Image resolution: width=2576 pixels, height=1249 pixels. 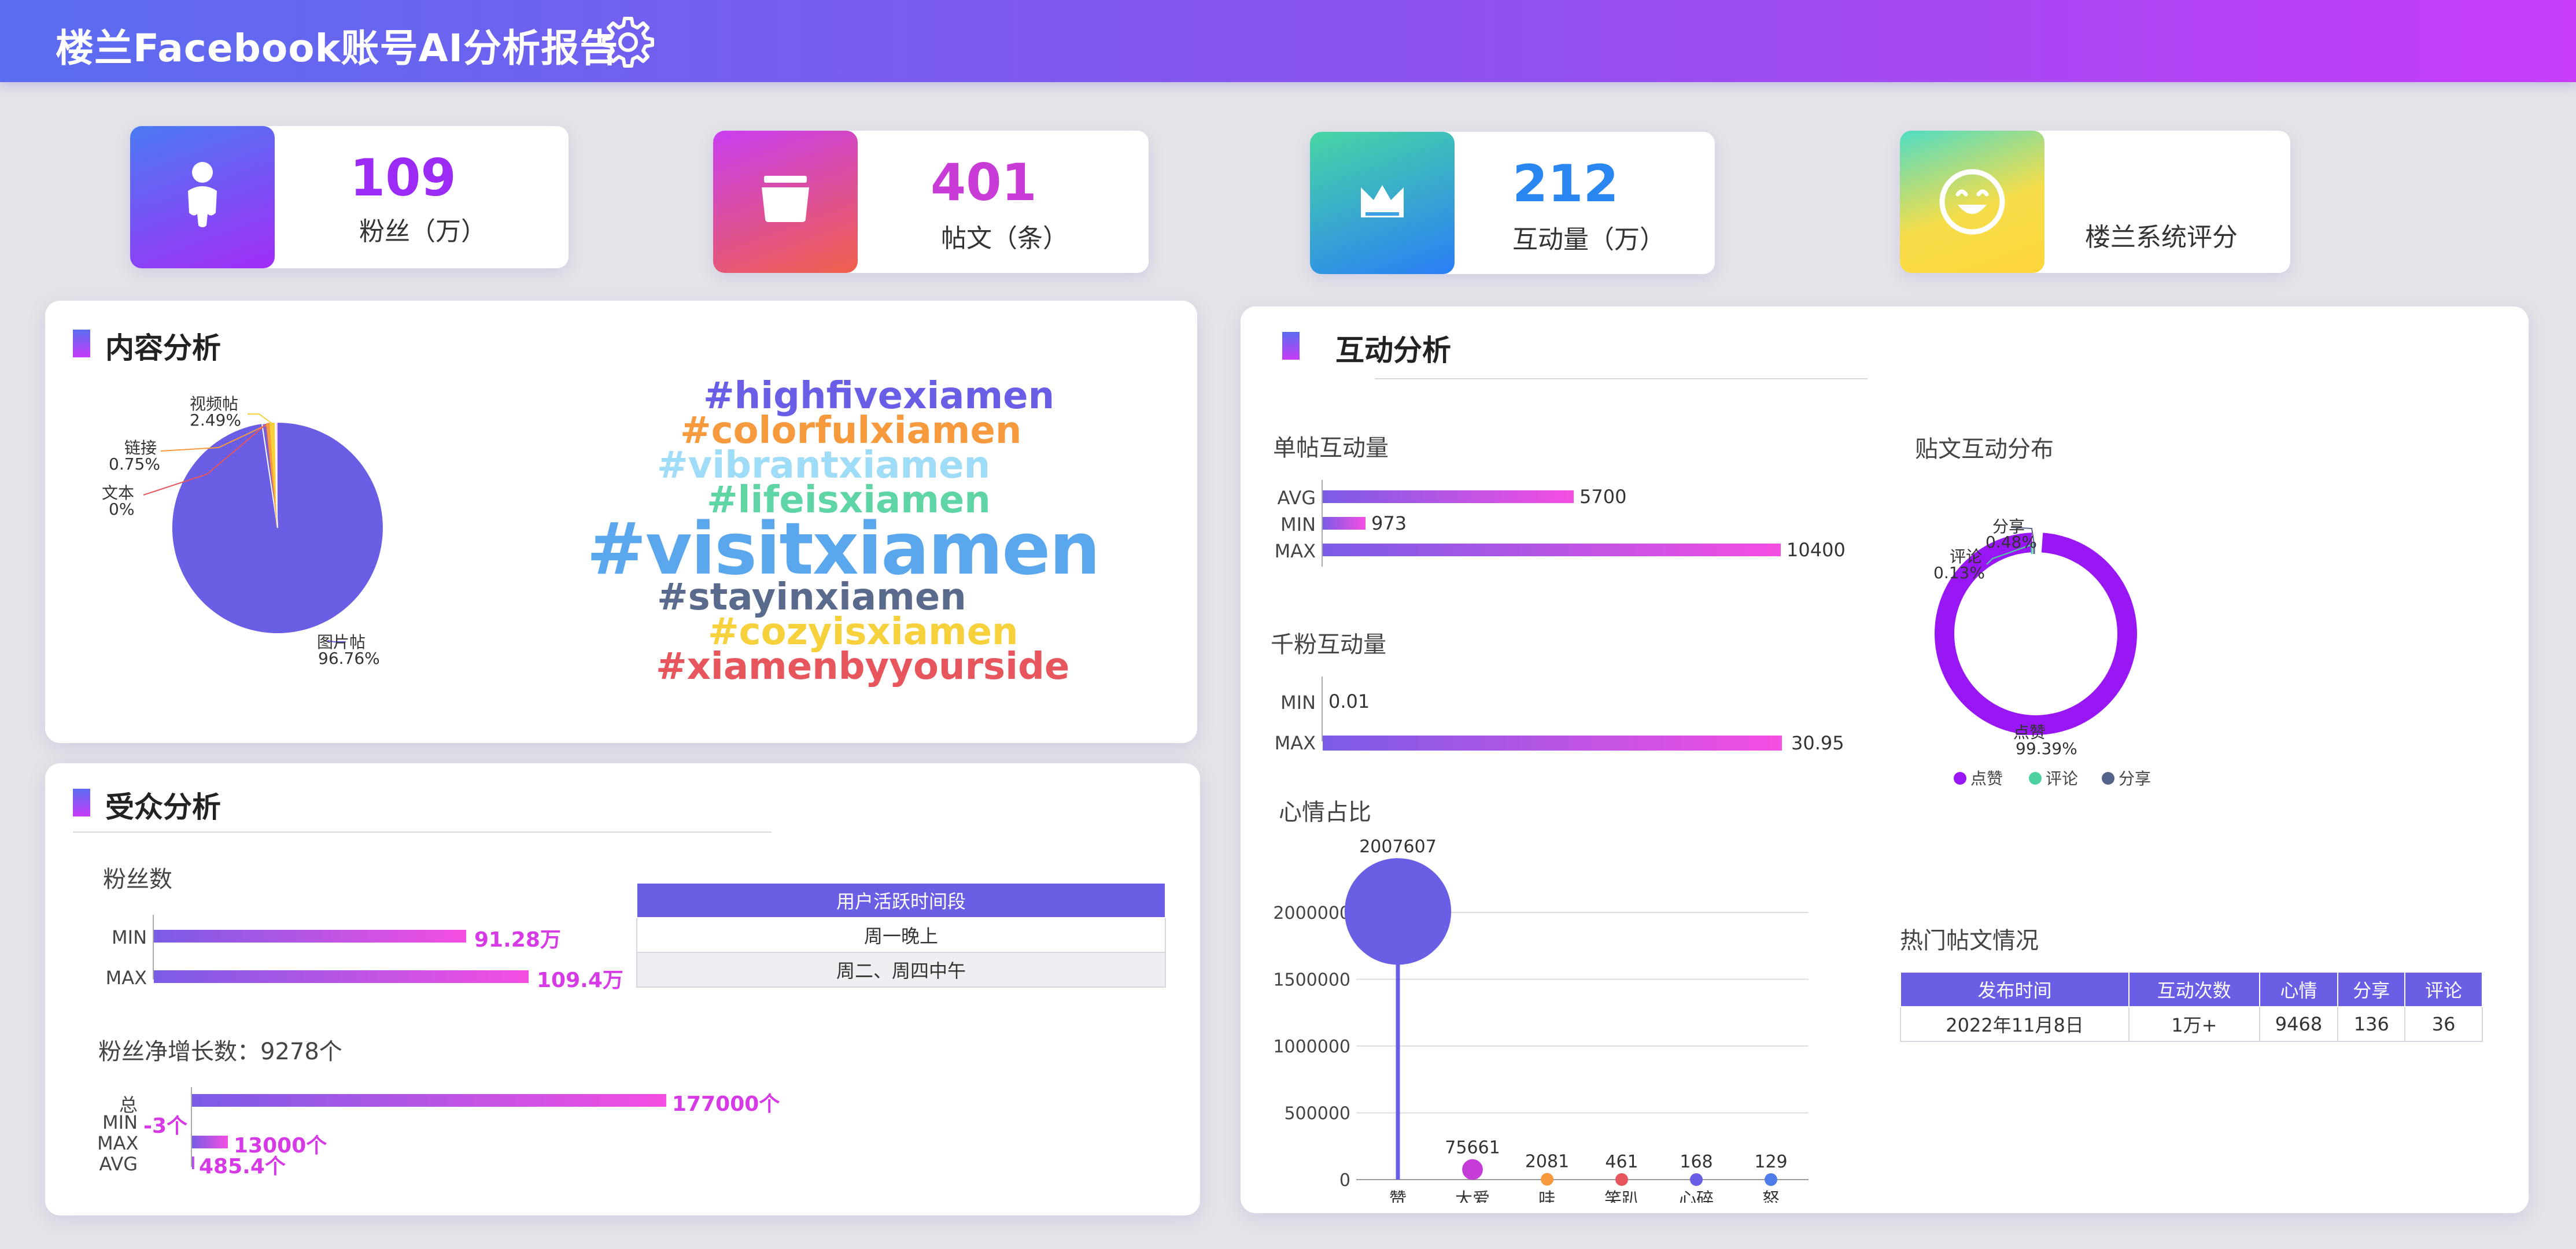 I want to click on growth-avg-value: 485.4个, so click(x=242, y=1166).